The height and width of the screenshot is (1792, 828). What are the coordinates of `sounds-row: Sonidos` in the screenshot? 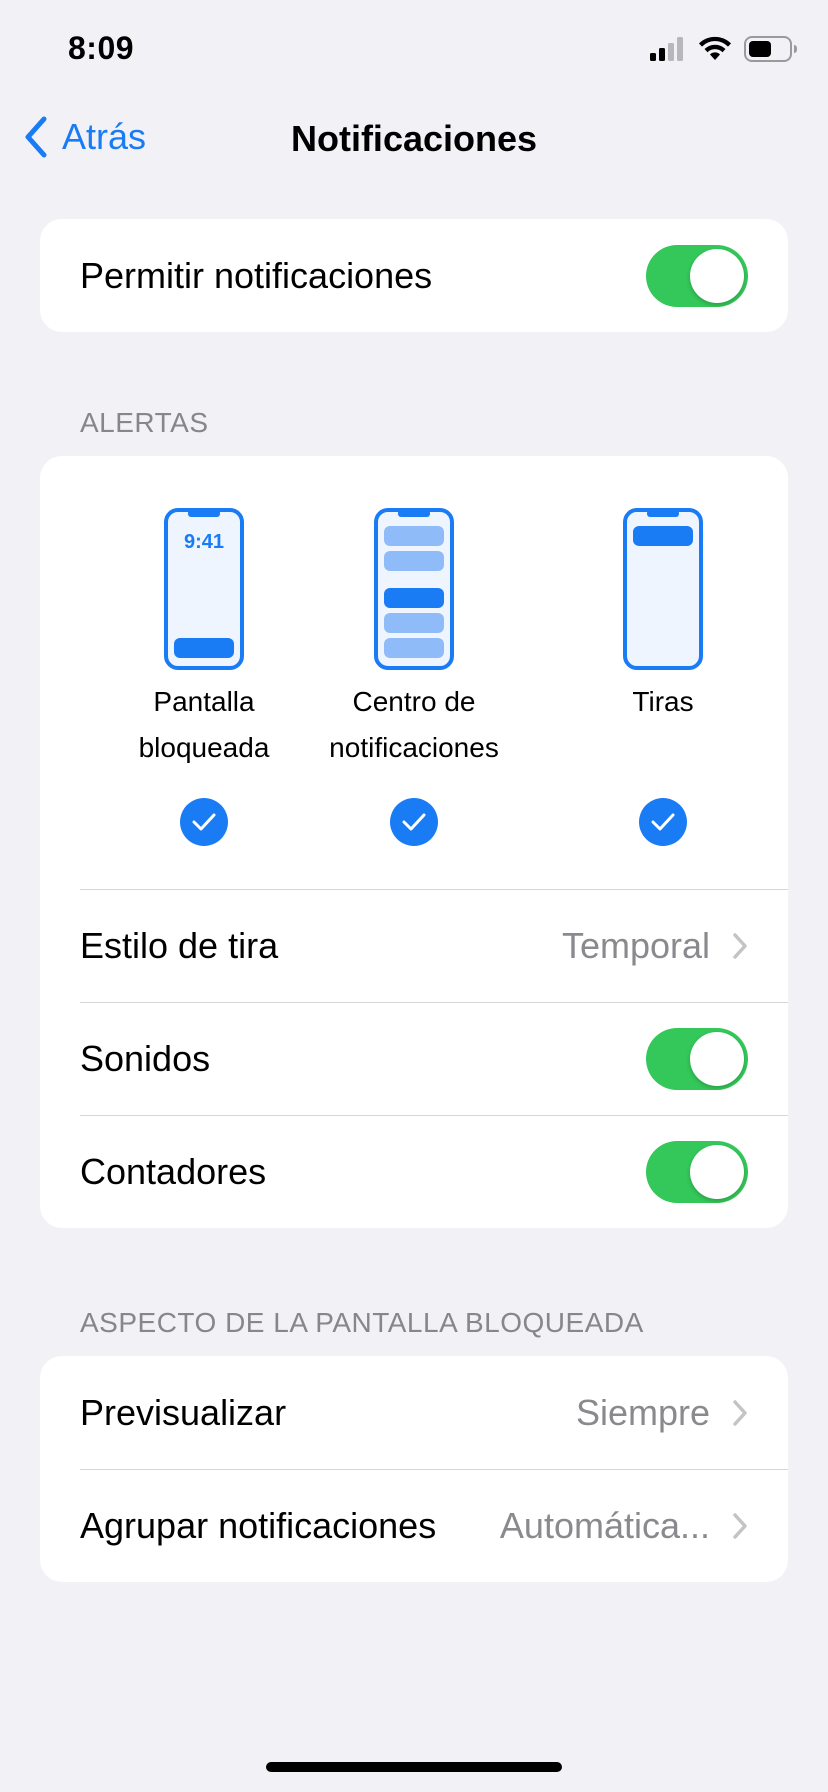 It's located at (414, 1058).